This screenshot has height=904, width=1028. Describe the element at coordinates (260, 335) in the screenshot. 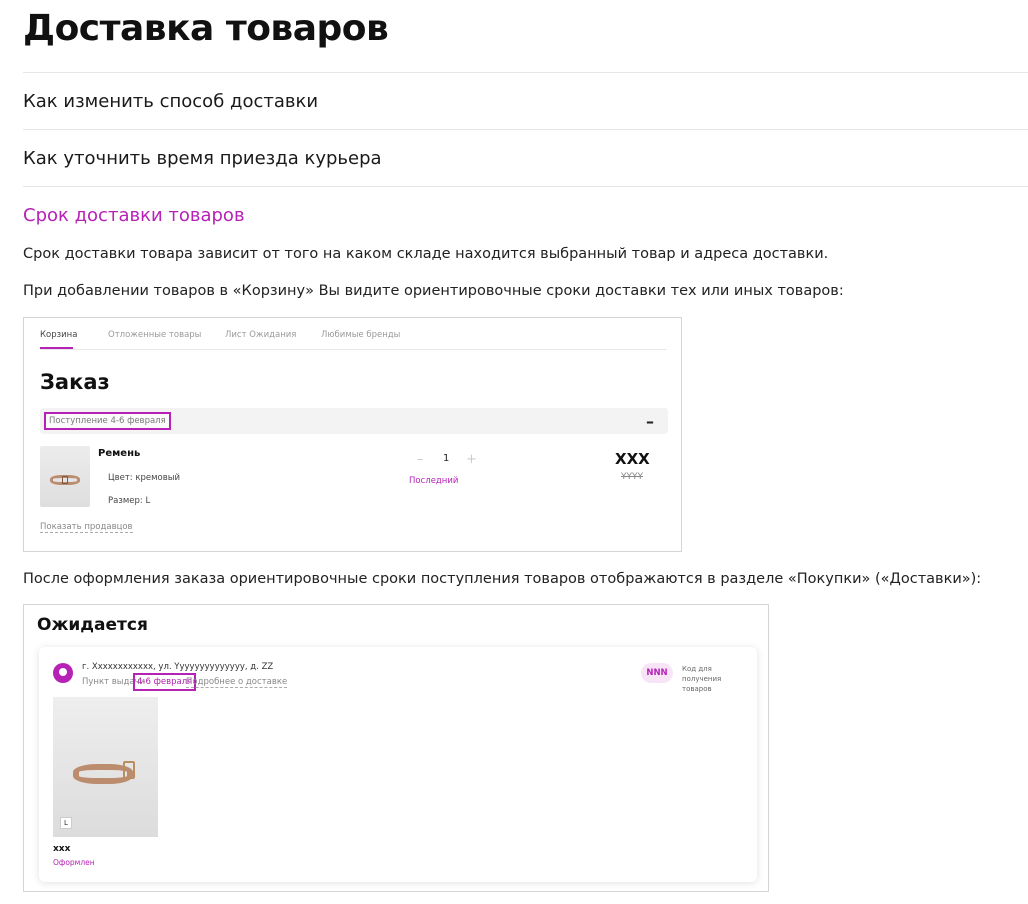

I see `tab-waitlist: Лист Ожидания` at that location.